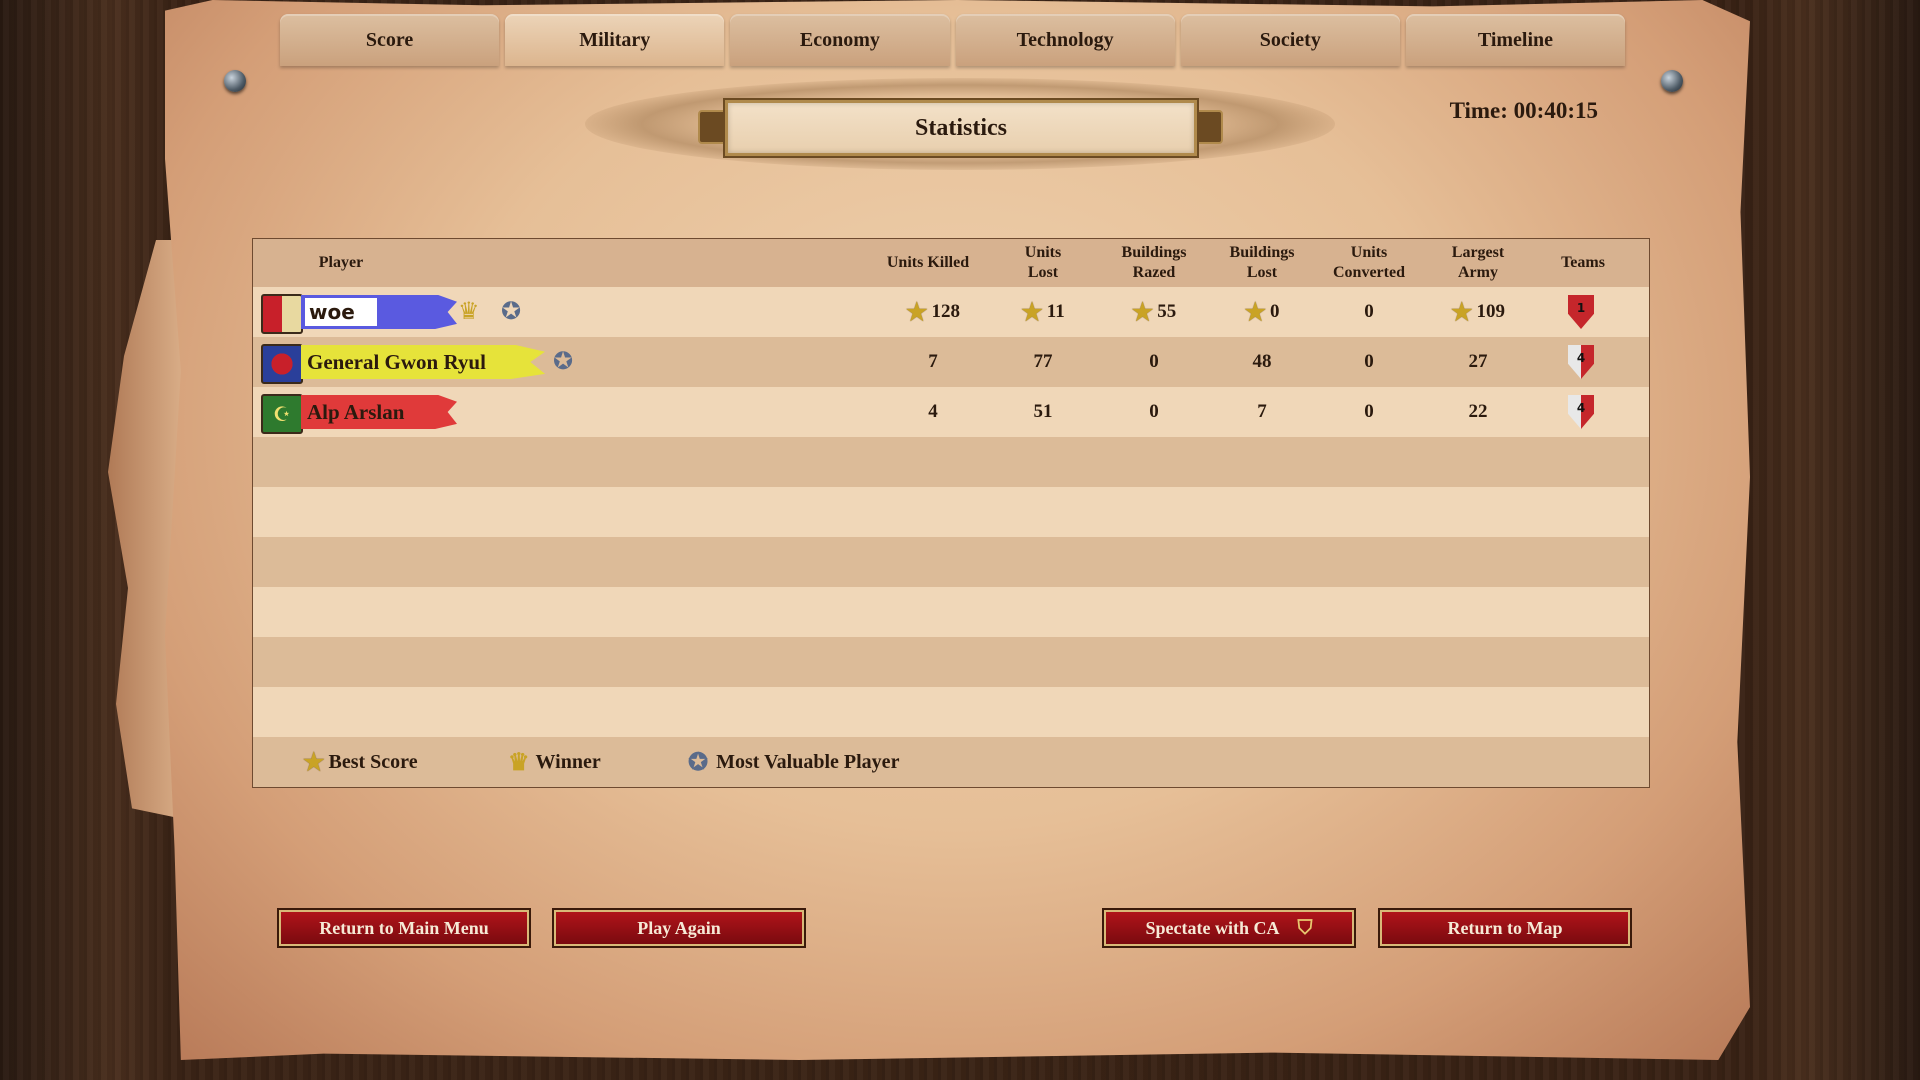  Describe the element at coordinates (1275, 311) in the screenshot. I see `buildings-lost-value: 0` at that location.